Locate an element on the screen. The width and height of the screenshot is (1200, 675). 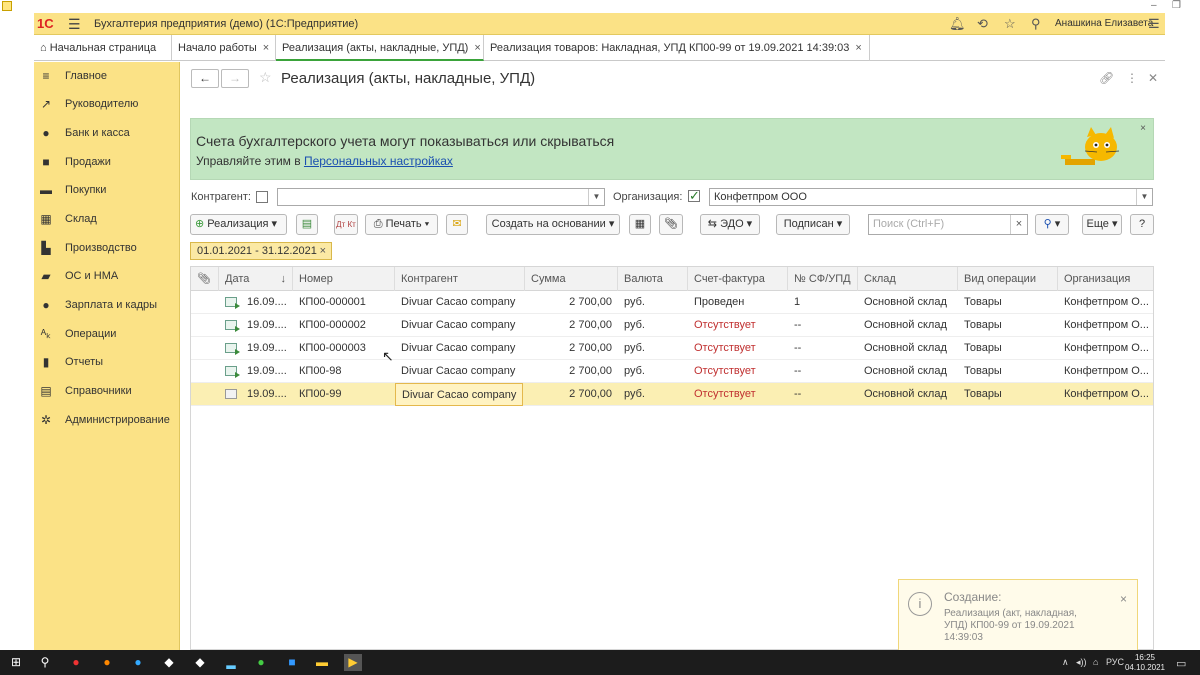
sidebar-item-production: ▙ Производство is located at coordinates (107, 248).